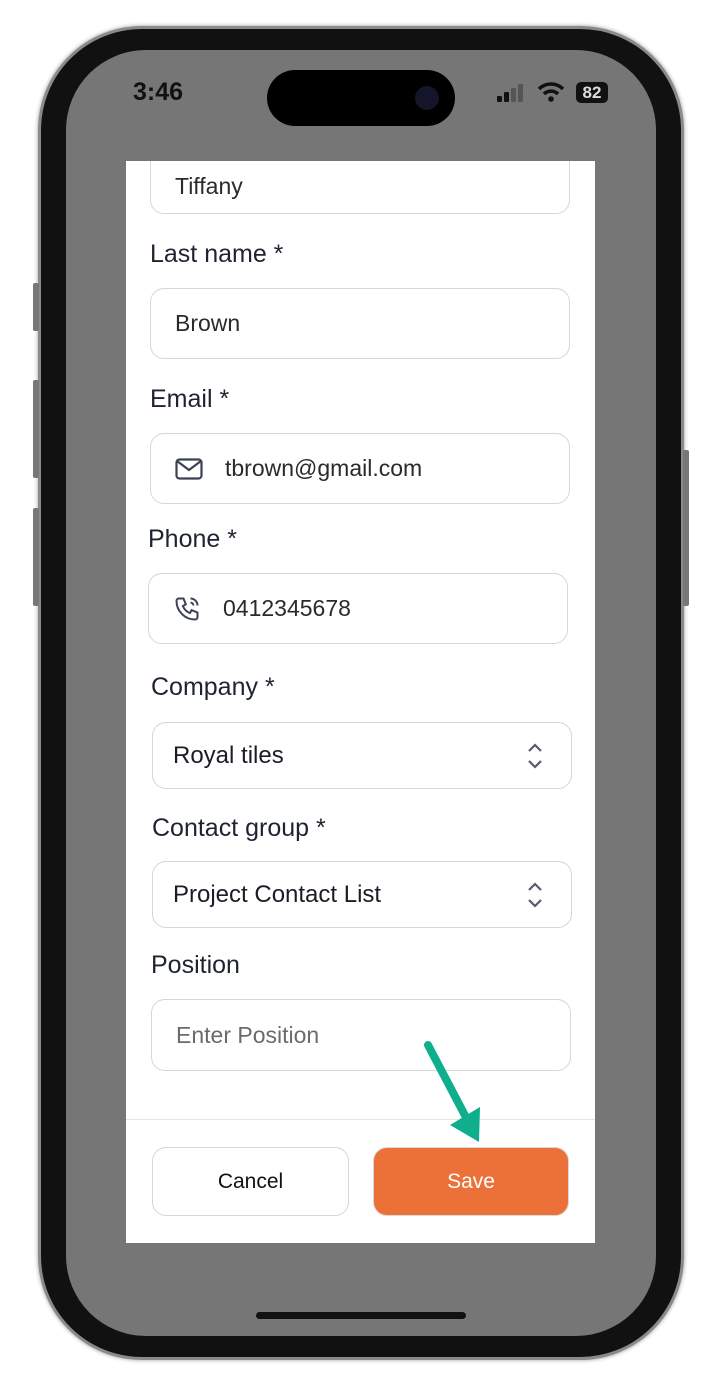 The height and width of the screenshot is (1394, 719). I want to click on camera-icon, so click(427, 98).